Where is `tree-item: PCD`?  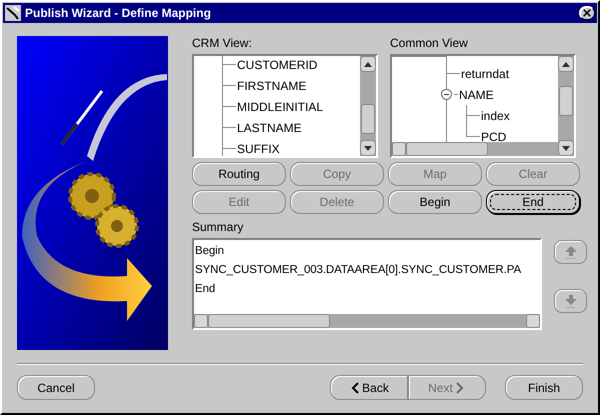
tree-item: PCD is located at coordinates (493, 137).